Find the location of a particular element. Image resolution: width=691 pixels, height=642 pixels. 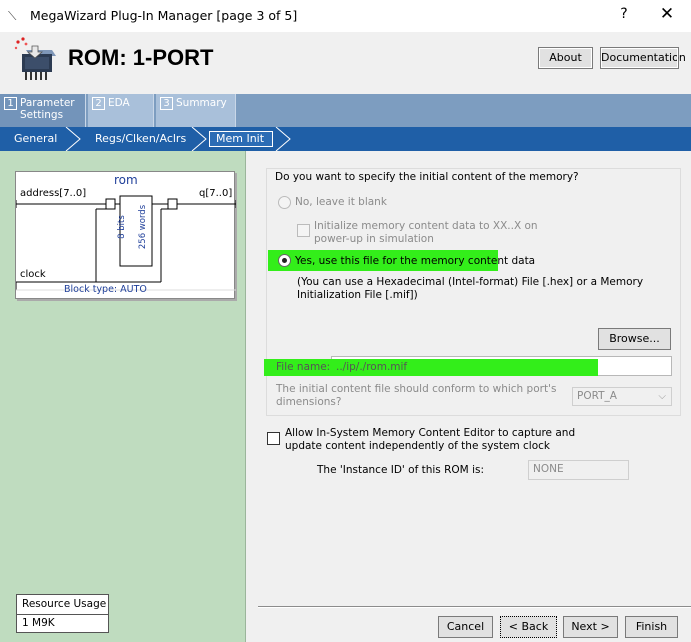

port-select-value: PORT_A is located at coordinates (597, 396).